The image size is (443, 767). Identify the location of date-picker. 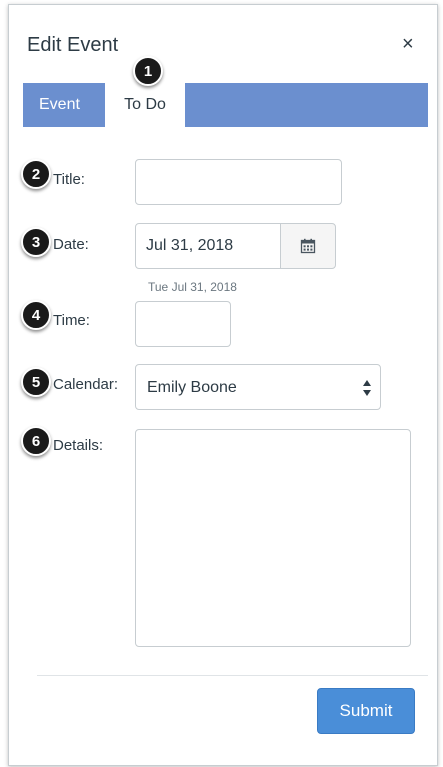
(235, 246).